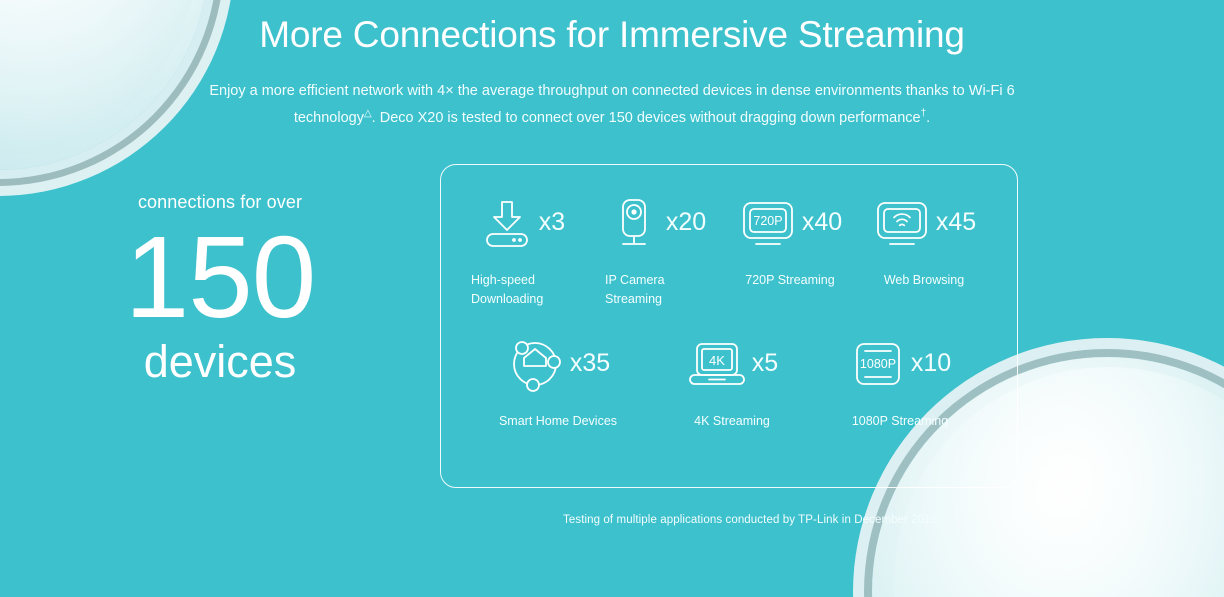  I want to click on application-item-web-browsing: x45 Web Browsing, so click(924, 248).